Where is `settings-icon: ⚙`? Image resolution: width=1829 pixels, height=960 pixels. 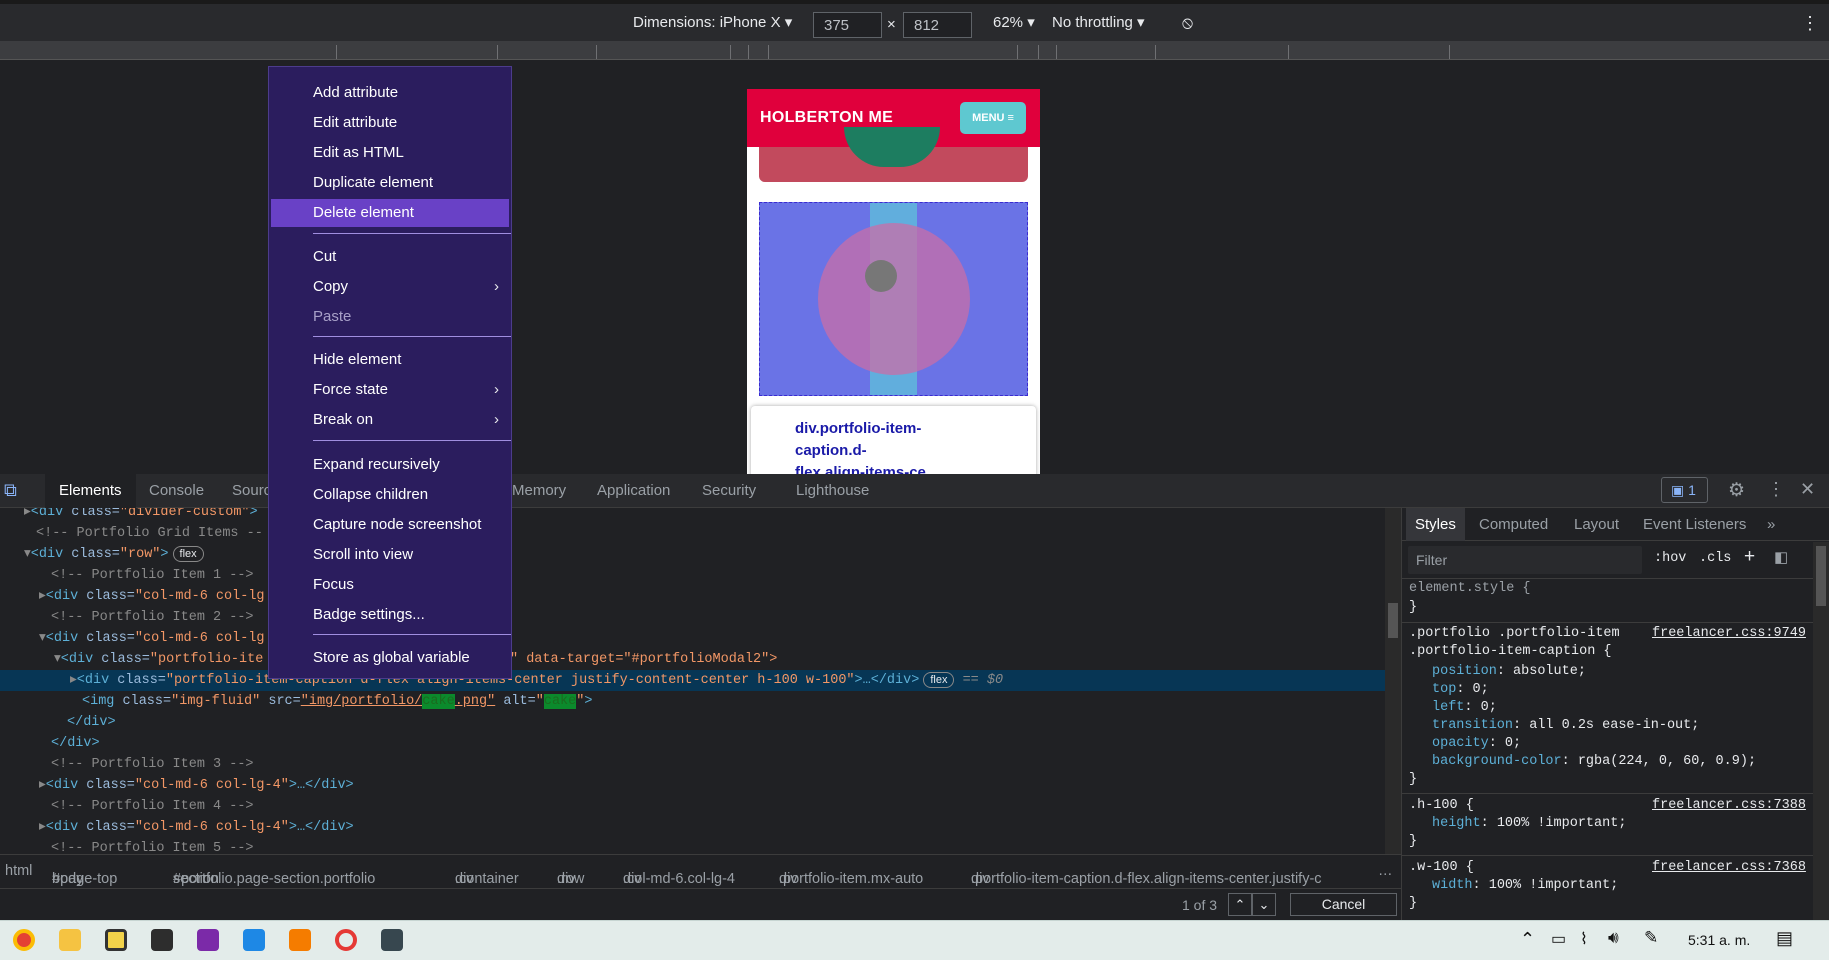 settings-icon: ⚙ is located at coordinates (1736, 490).